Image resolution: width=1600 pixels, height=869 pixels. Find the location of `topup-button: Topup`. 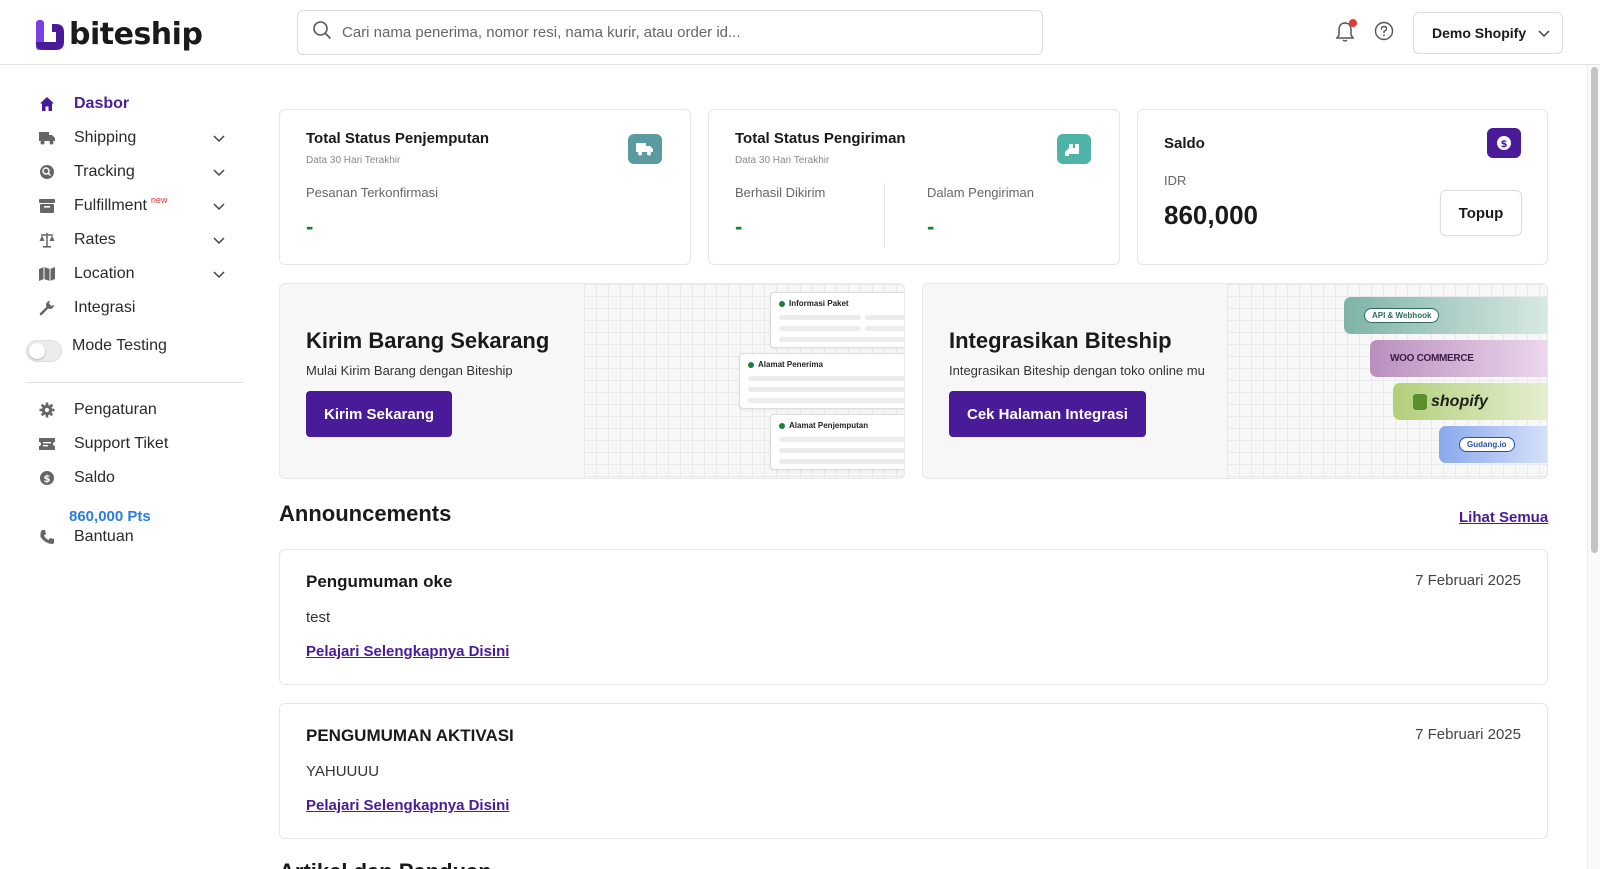

topup-button: Topup is located at coordinates (1481, 213).